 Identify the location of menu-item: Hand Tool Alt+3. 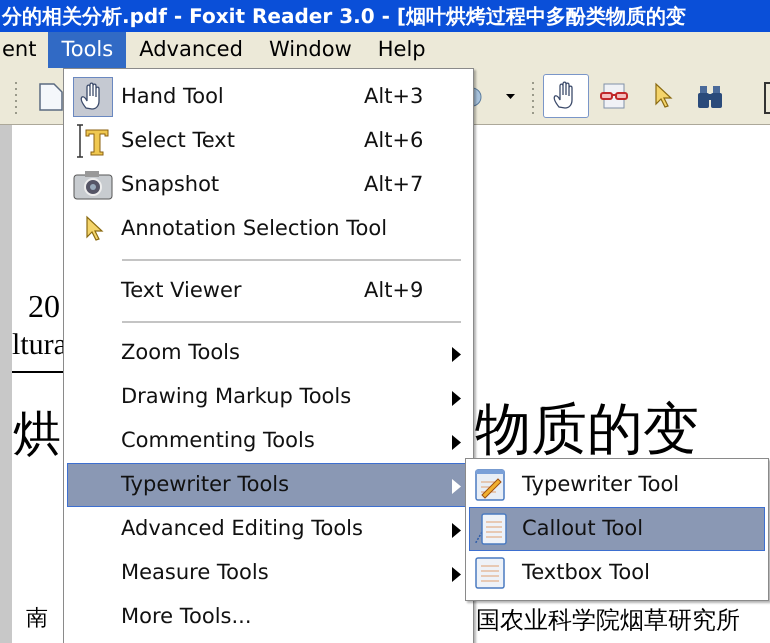
(268, 97).